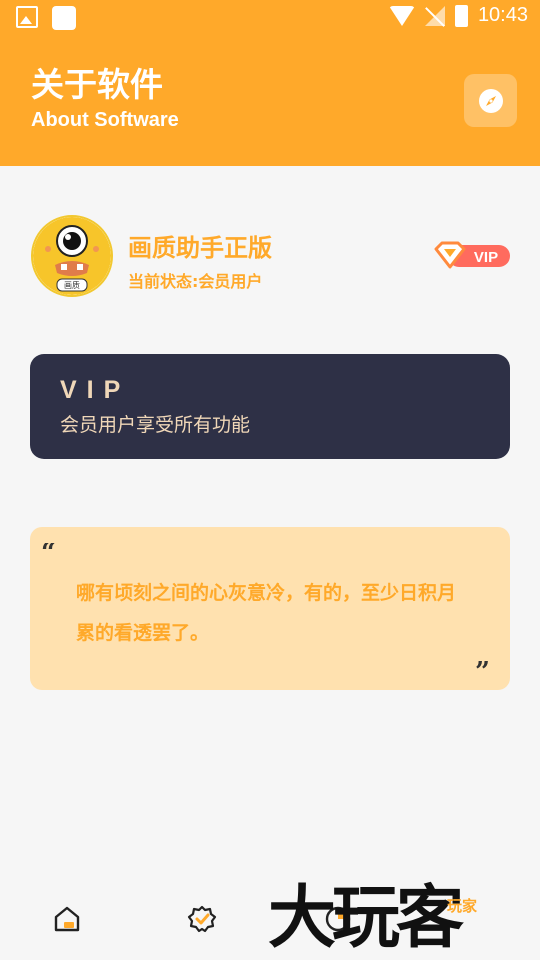 The height and width of the screenshot is (960, 540). Describe the element at coordinates (270, 18) in the screenshot. I see `status-bar: 10:43` at that location.